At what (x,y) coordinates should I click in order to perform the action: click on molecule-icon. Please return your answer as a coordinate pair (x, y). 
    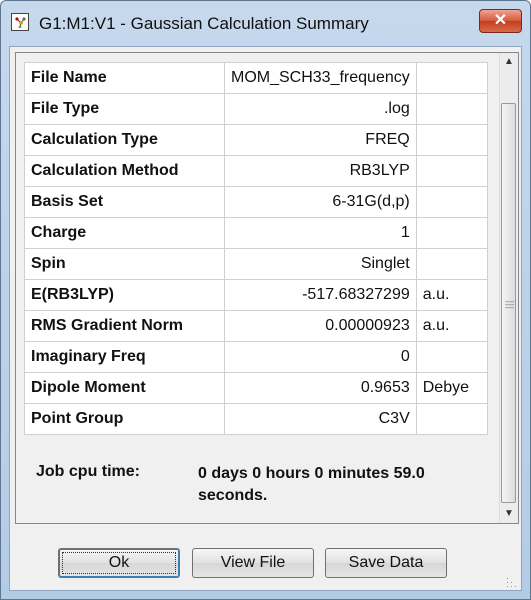
    Looking at the image, I should click on (20, 22).